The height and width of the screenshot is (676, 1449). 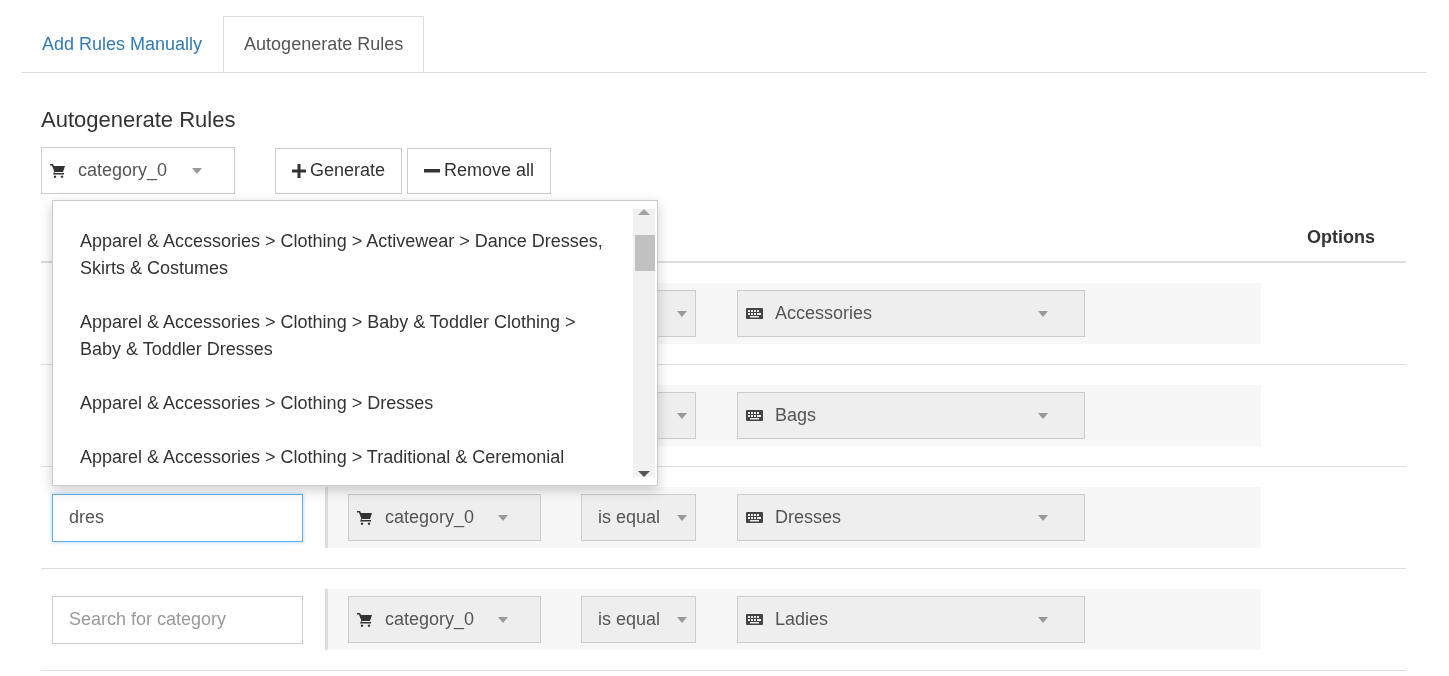 I want to click on value-select: Ladies, so click(x=911, y=619).